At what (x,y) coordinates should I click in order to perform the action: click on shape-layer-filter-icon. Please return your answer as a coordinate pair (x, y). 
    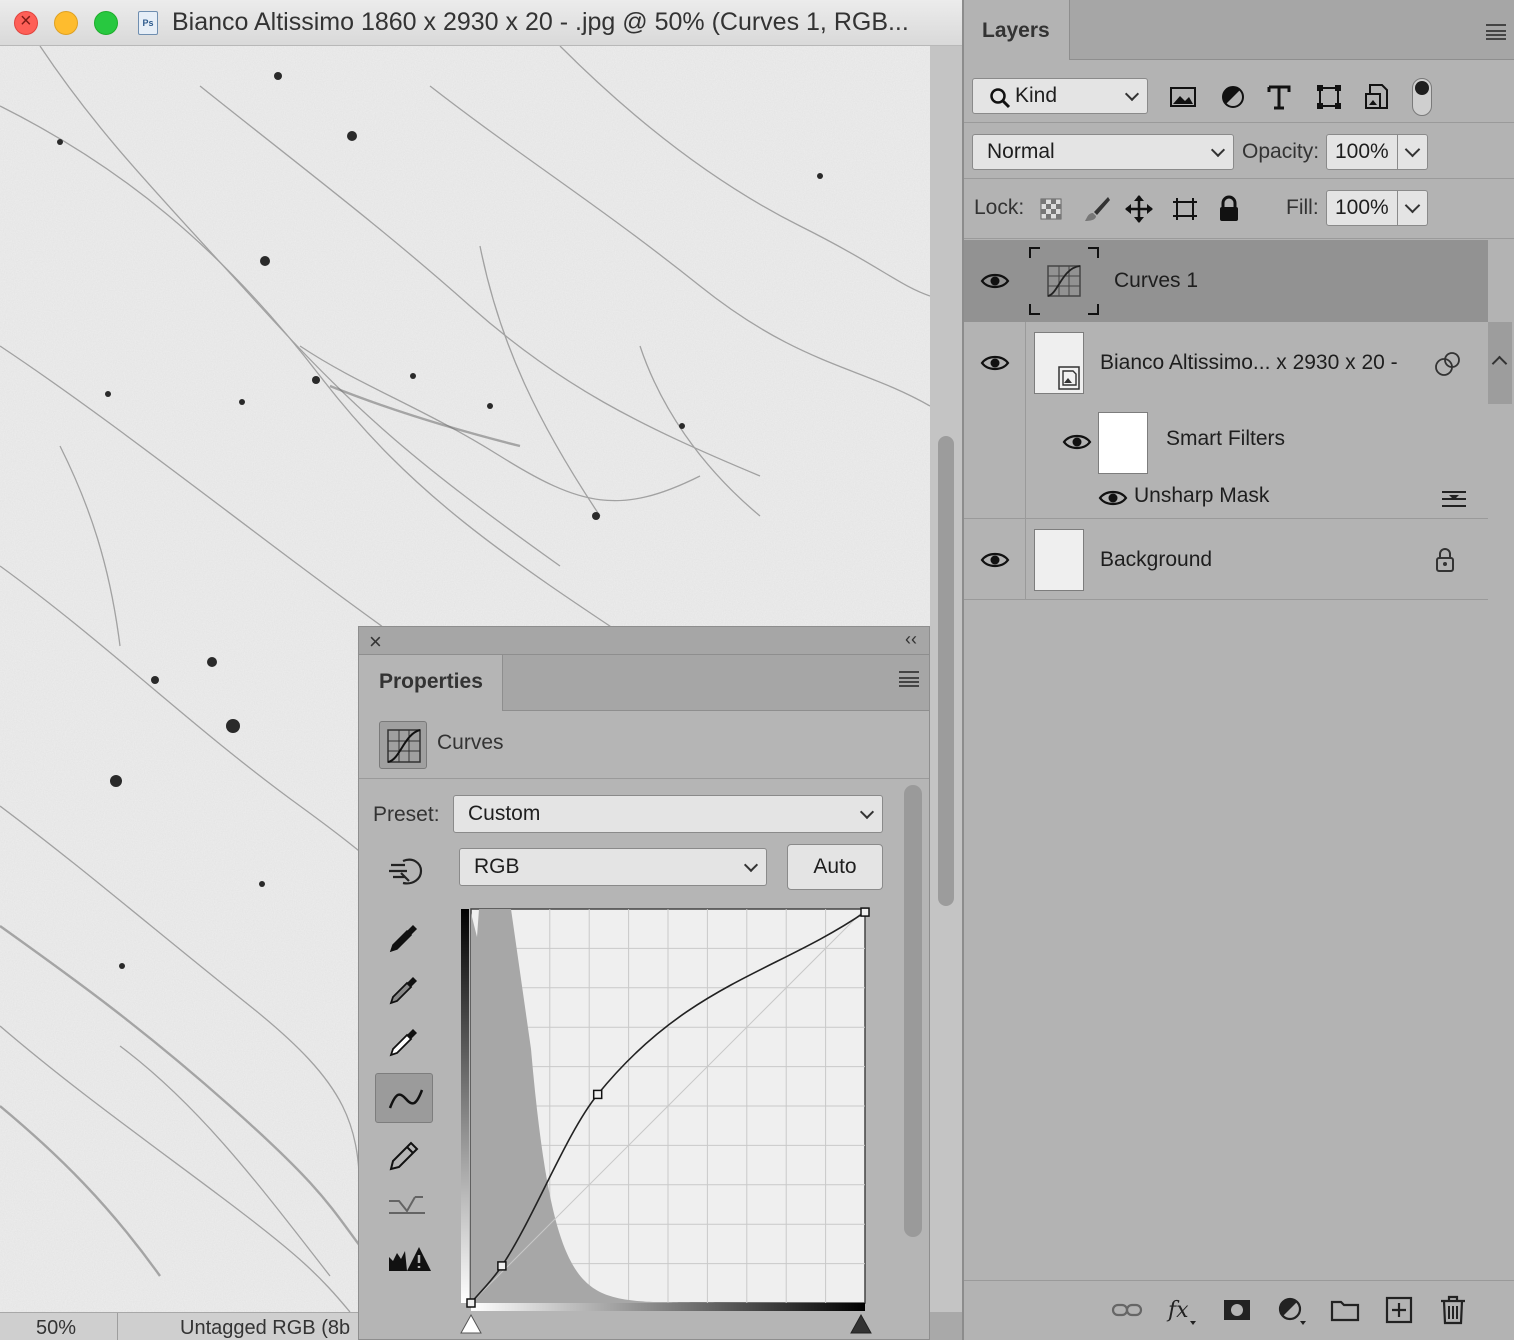
    Looking at the image, I should click on (1329, 97).